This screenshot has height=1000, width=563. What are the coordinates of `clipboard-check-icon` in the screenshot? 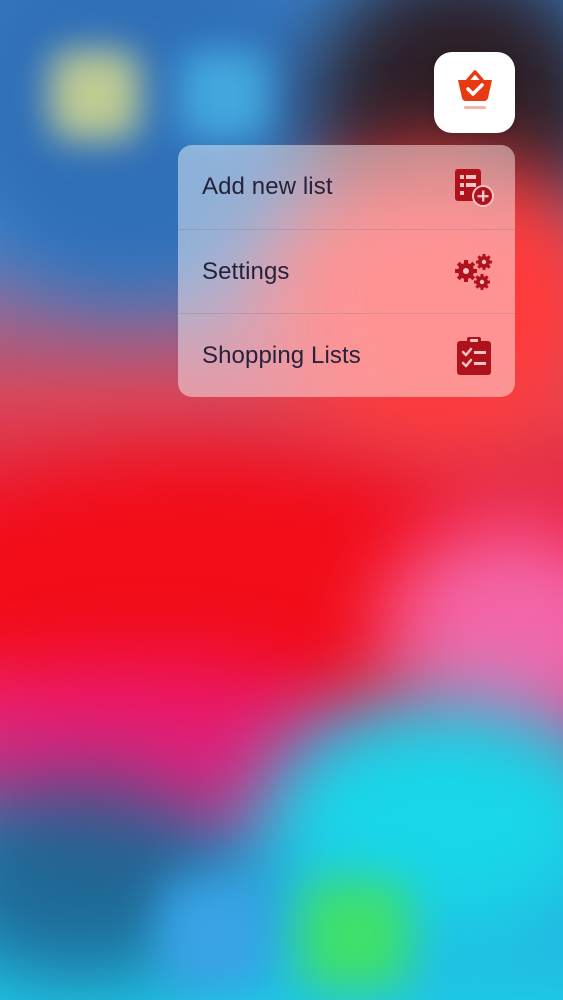 It's located at (474, 356).